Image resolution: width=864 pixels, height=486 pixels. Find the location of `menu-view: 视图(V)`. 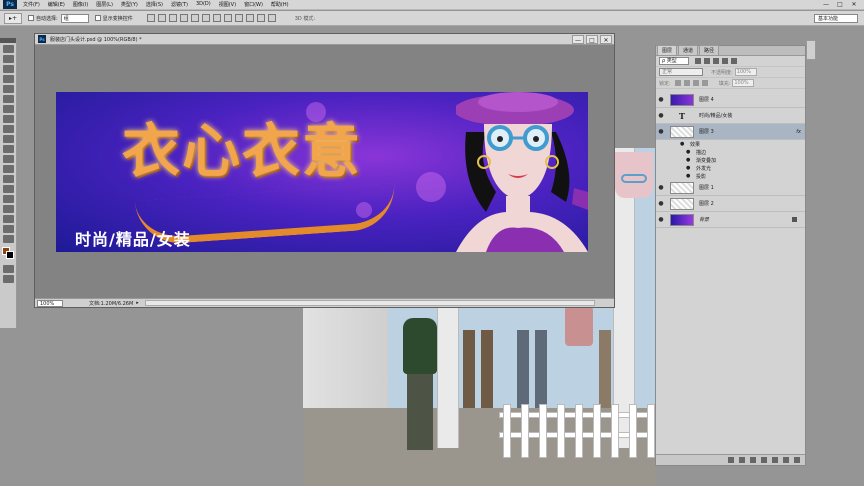

menu-view: 视图(V) is located at coordinates (227, 4).